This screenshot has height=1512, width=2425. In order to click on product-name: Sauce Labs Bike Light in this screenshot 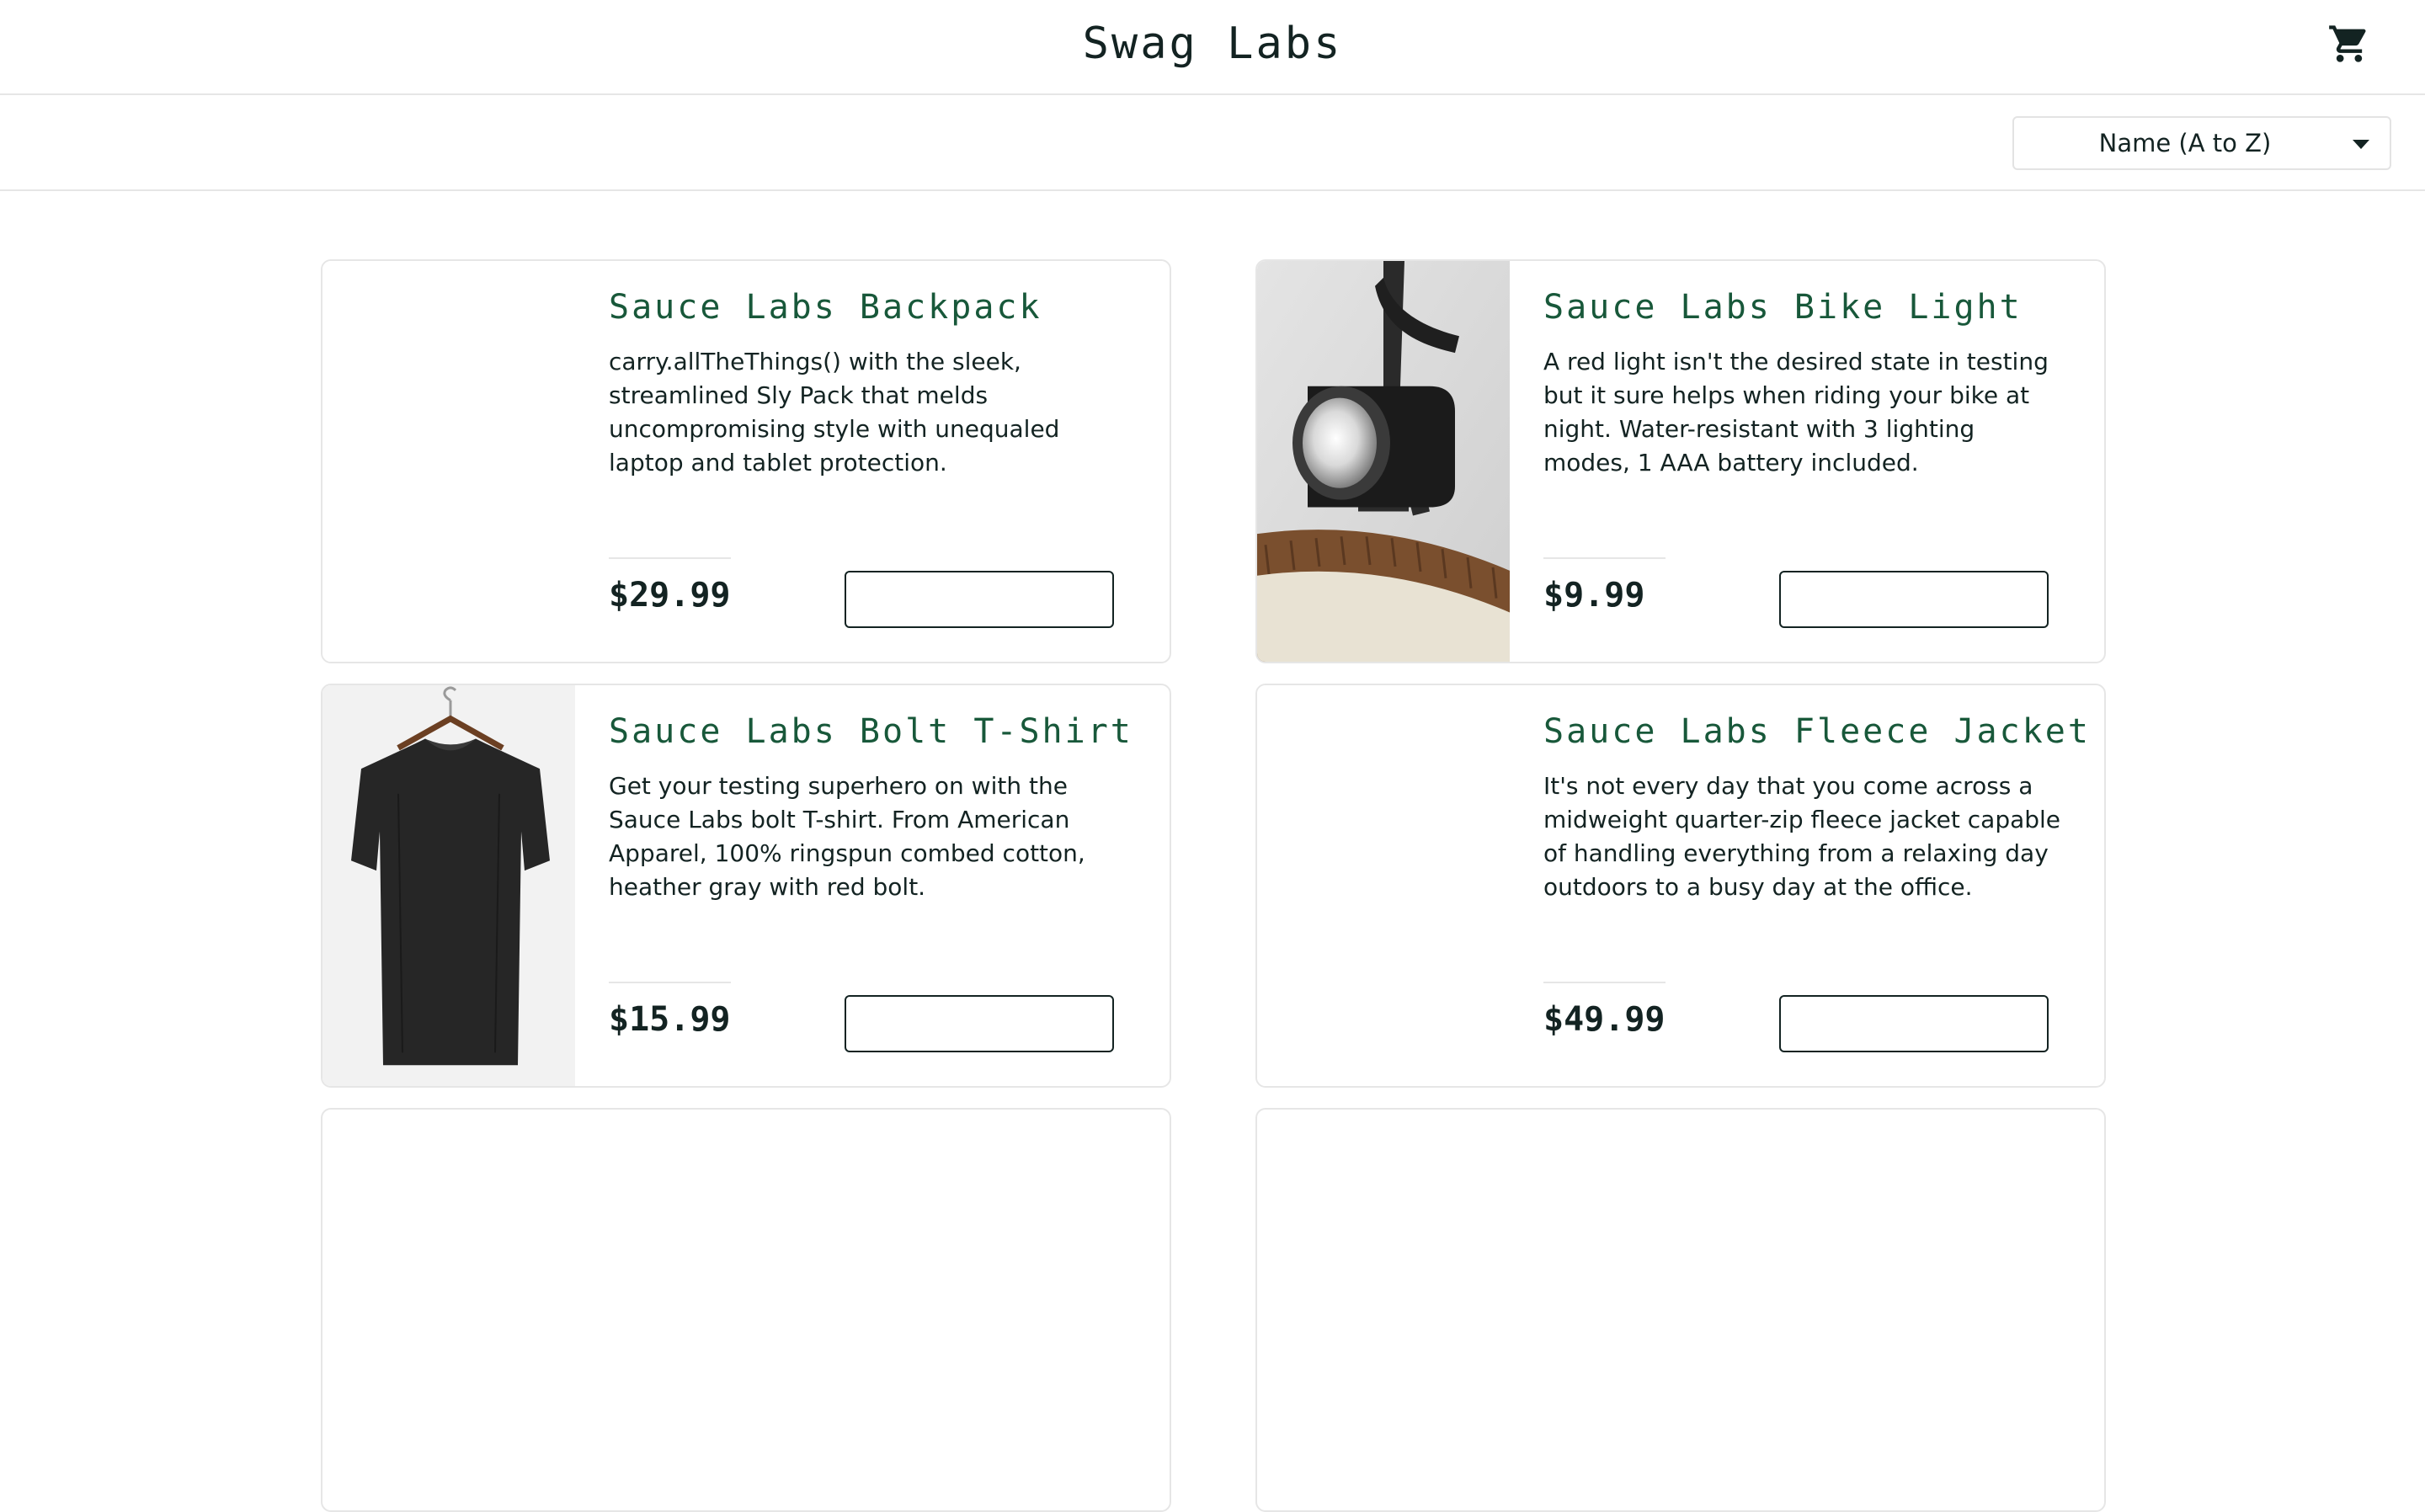, I will do `click(1783, 307)`.